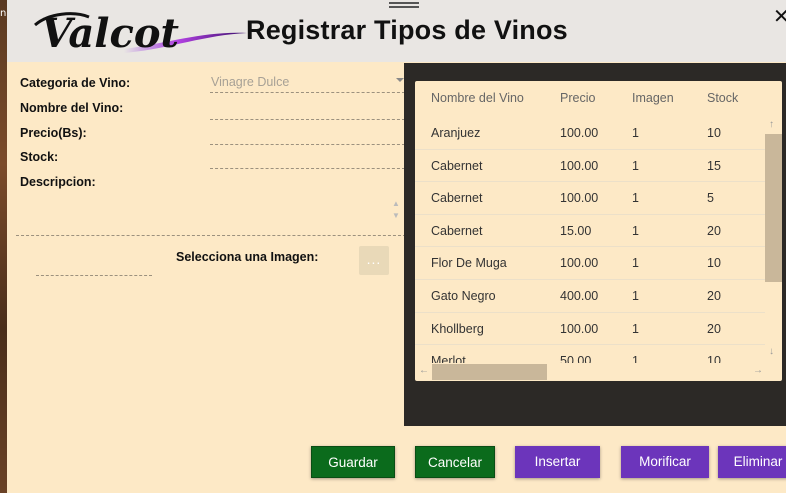 This screenshot has height=493, width=786. Describe the element at coordinates (771, 124) in the screenshot. I see `scroll-up-icon: ↑` at that location.